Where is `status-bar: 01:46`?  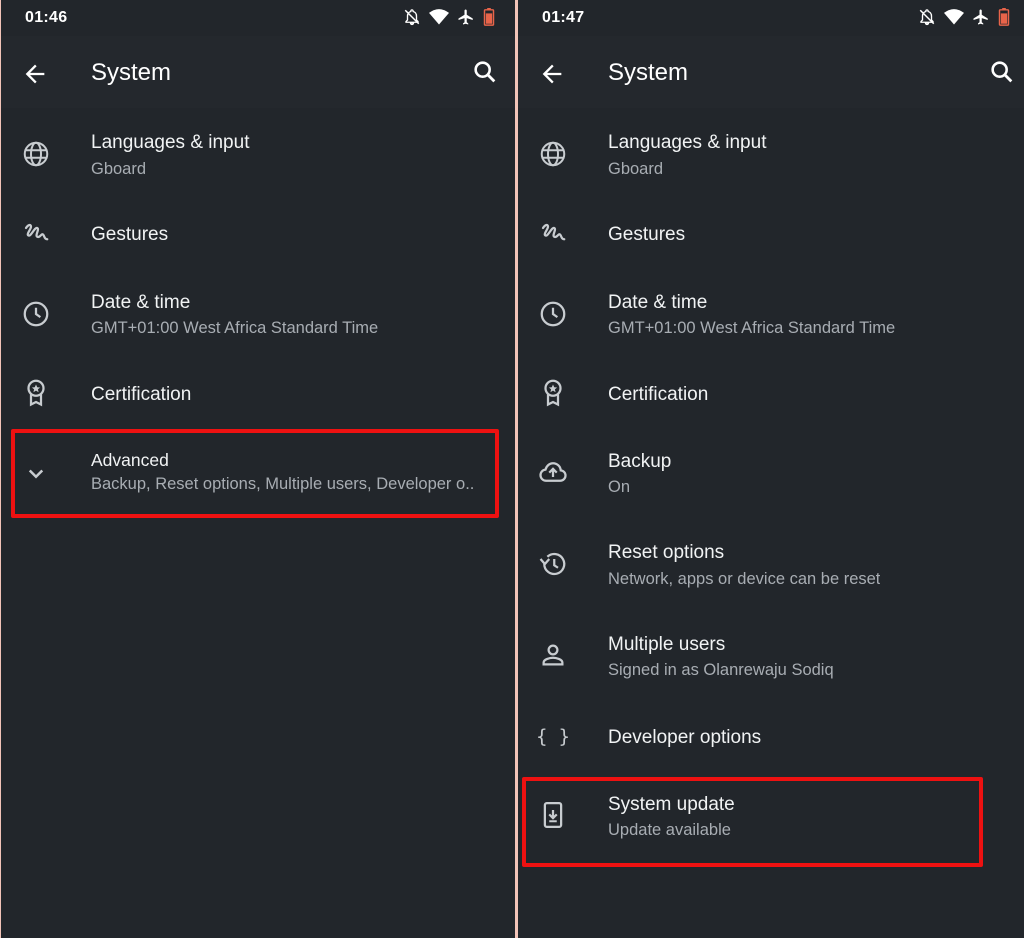
status-bar: 01:46 is located at coordinates (258, 18).